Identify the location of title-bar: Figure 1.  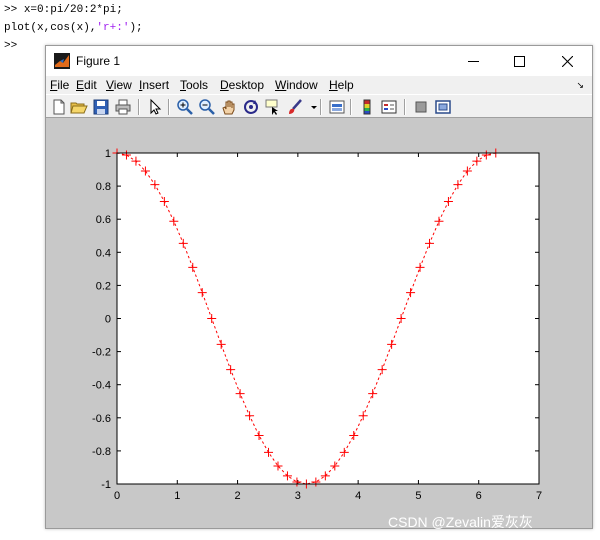
(319, 61).